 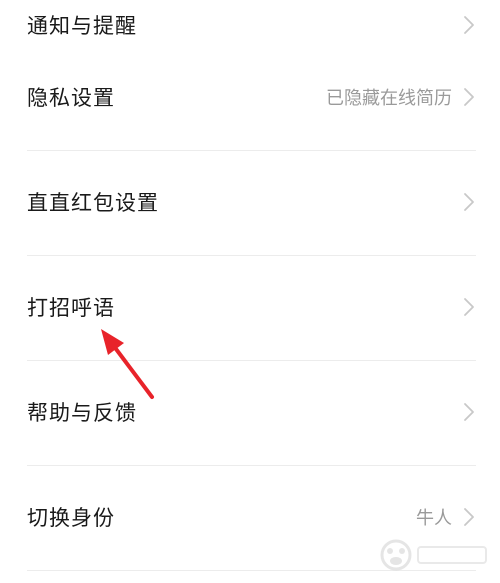 I want to click on settings-item-privacy: 隐私设置 已隐藏在线简历, so click(x=250, y=97).